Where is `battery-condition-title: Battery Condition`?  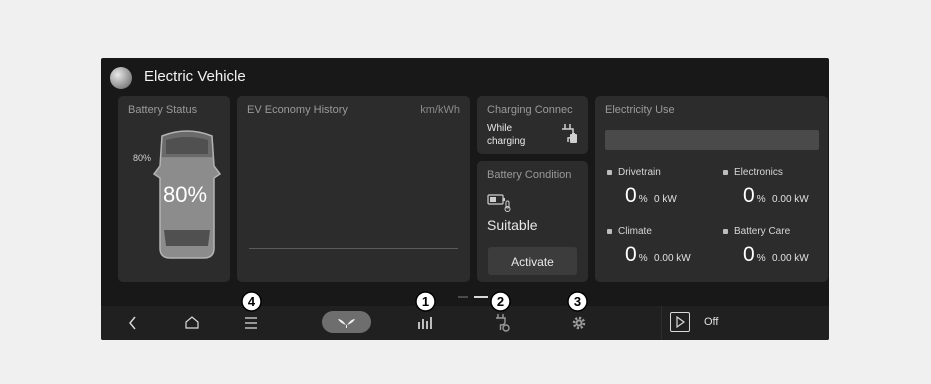 battery-condition-title: Battery Condition is located at coordinates (529, 175).